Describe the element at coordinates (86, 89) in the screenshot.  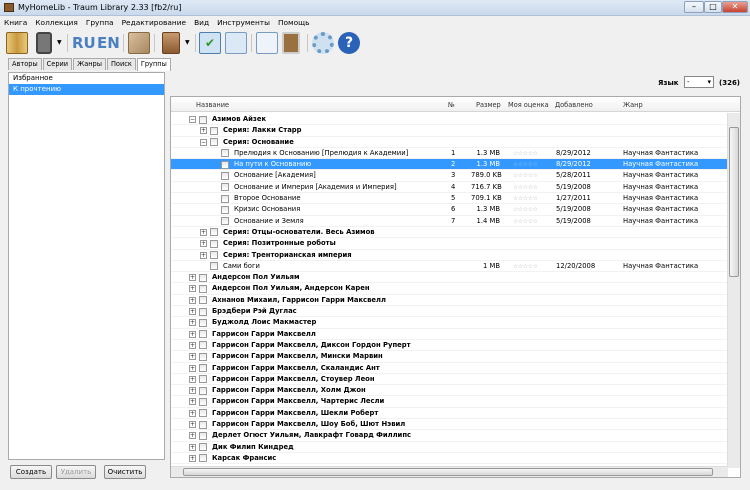
I see `group-to-read: К прочтению` at that location.